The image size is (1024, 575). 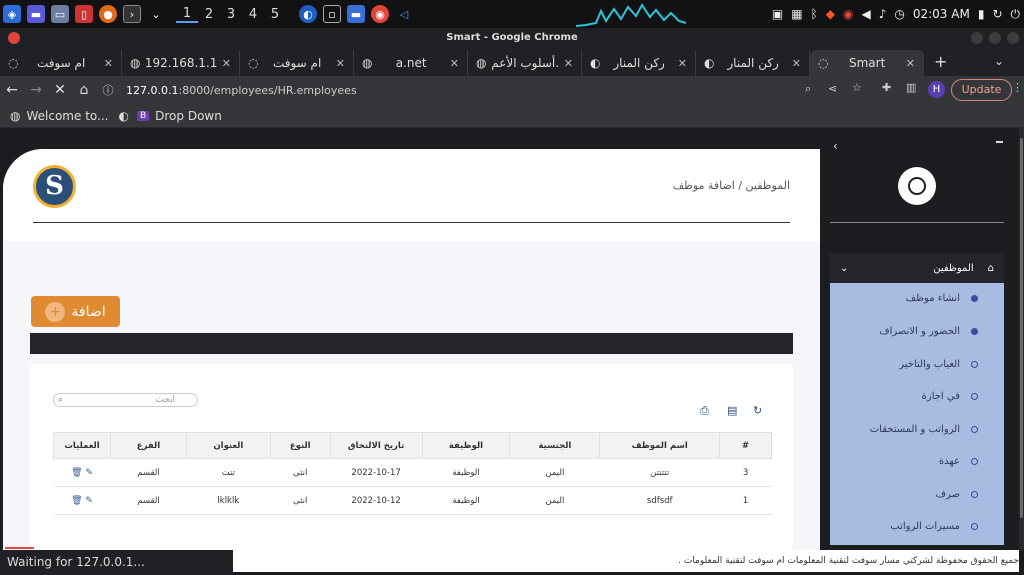 What do you see at coordinates (977, 38) in the screenshot?
I see `minimize-button` at bounding box center [977, 38].